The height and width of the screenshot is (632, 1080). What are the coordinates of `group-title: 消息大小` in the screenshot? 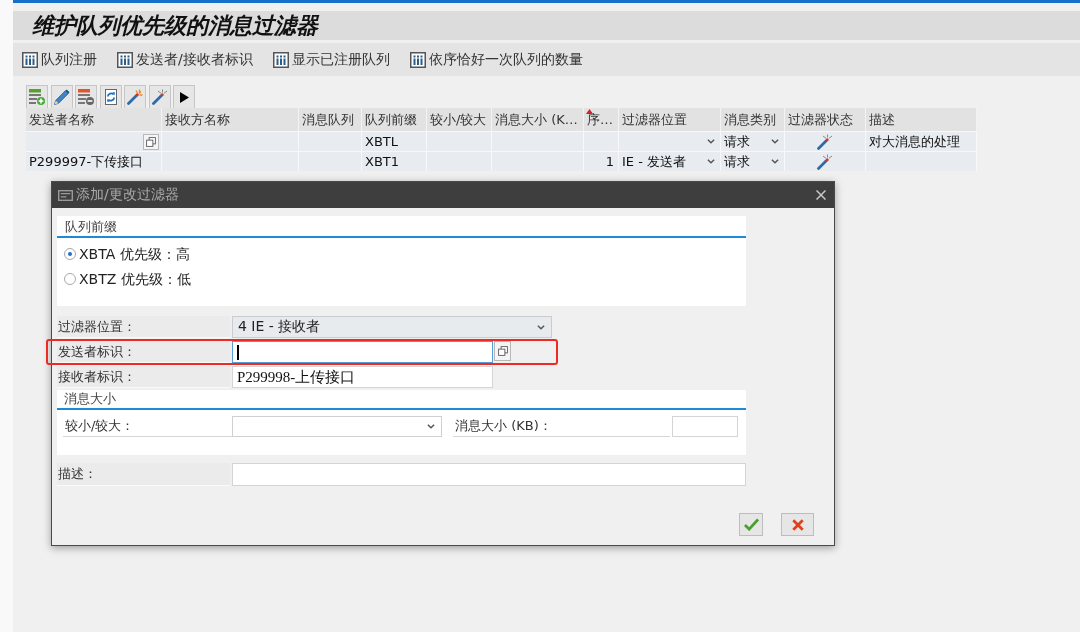 It's located at (401, 400).